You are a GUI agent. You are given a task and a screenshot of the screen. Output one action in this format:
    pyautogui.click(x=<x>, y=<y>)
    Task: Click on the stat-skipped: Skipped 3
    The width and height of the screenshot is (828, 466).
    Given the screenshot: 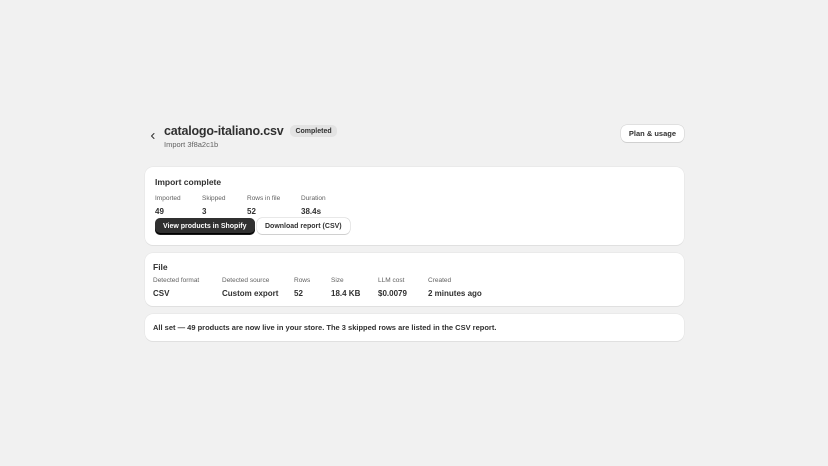 What is the action you would take?
    pyautogui.click(x=214, y=206)
    